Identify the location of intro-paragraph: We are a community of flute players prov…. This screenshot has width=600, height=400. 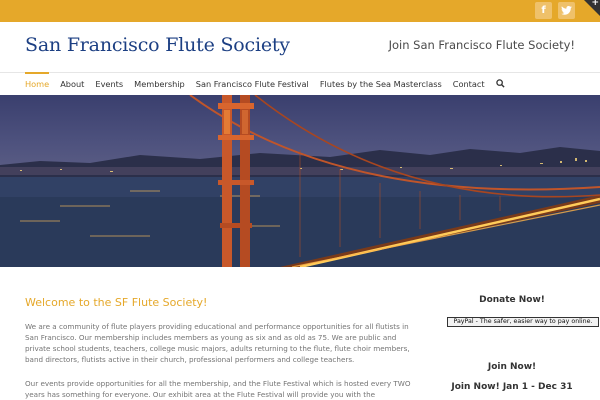
(217, 343).